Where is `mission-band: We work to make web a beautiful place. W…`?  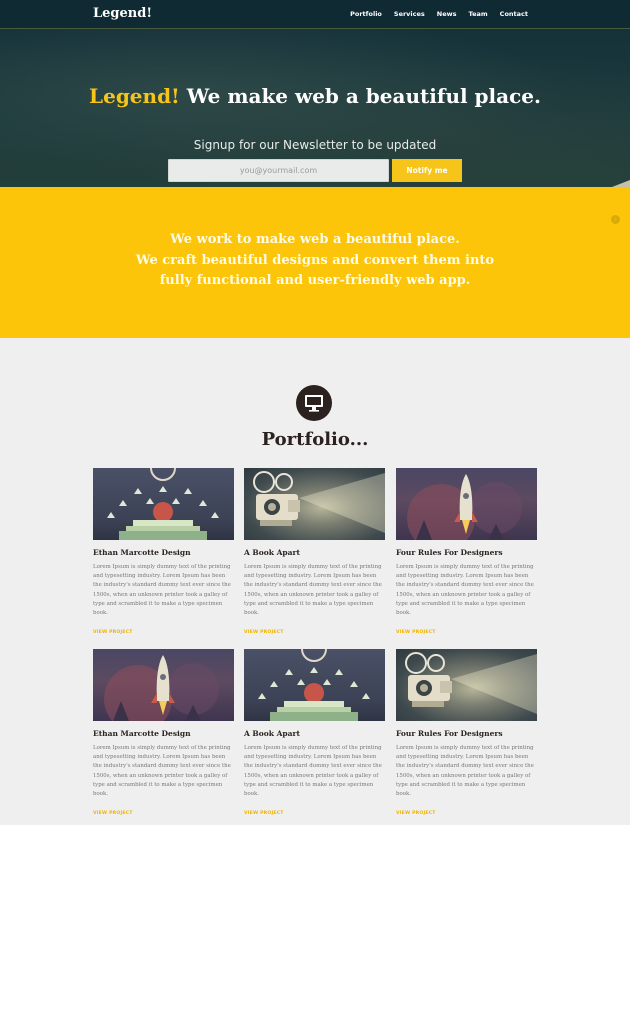
mission-band: We work to make web a beautiful place. W… is located at coordinates (315, 262).